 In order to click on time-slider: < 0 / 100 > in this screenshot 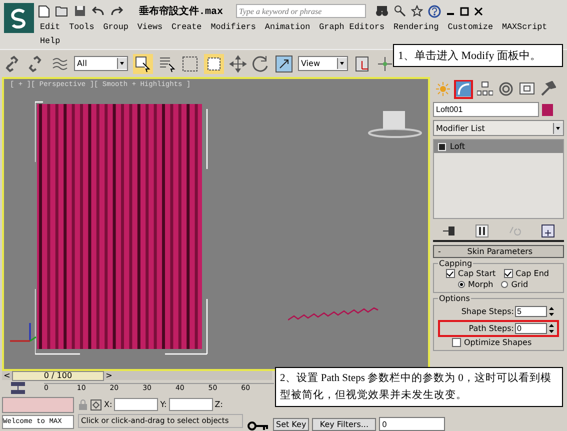, I will do `click(137, 375)`.